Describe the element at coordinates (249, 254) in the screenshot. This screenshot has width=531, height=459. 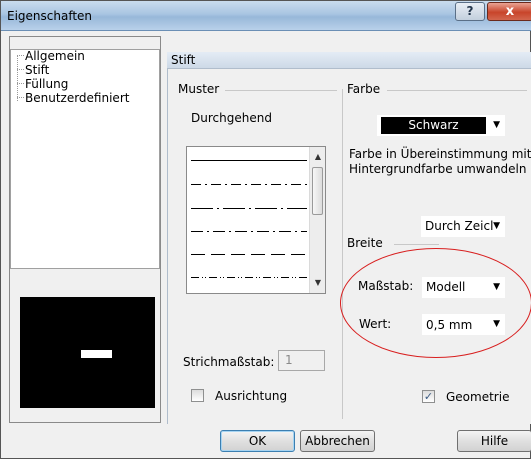
I see `pattern-long-dash` at that location.